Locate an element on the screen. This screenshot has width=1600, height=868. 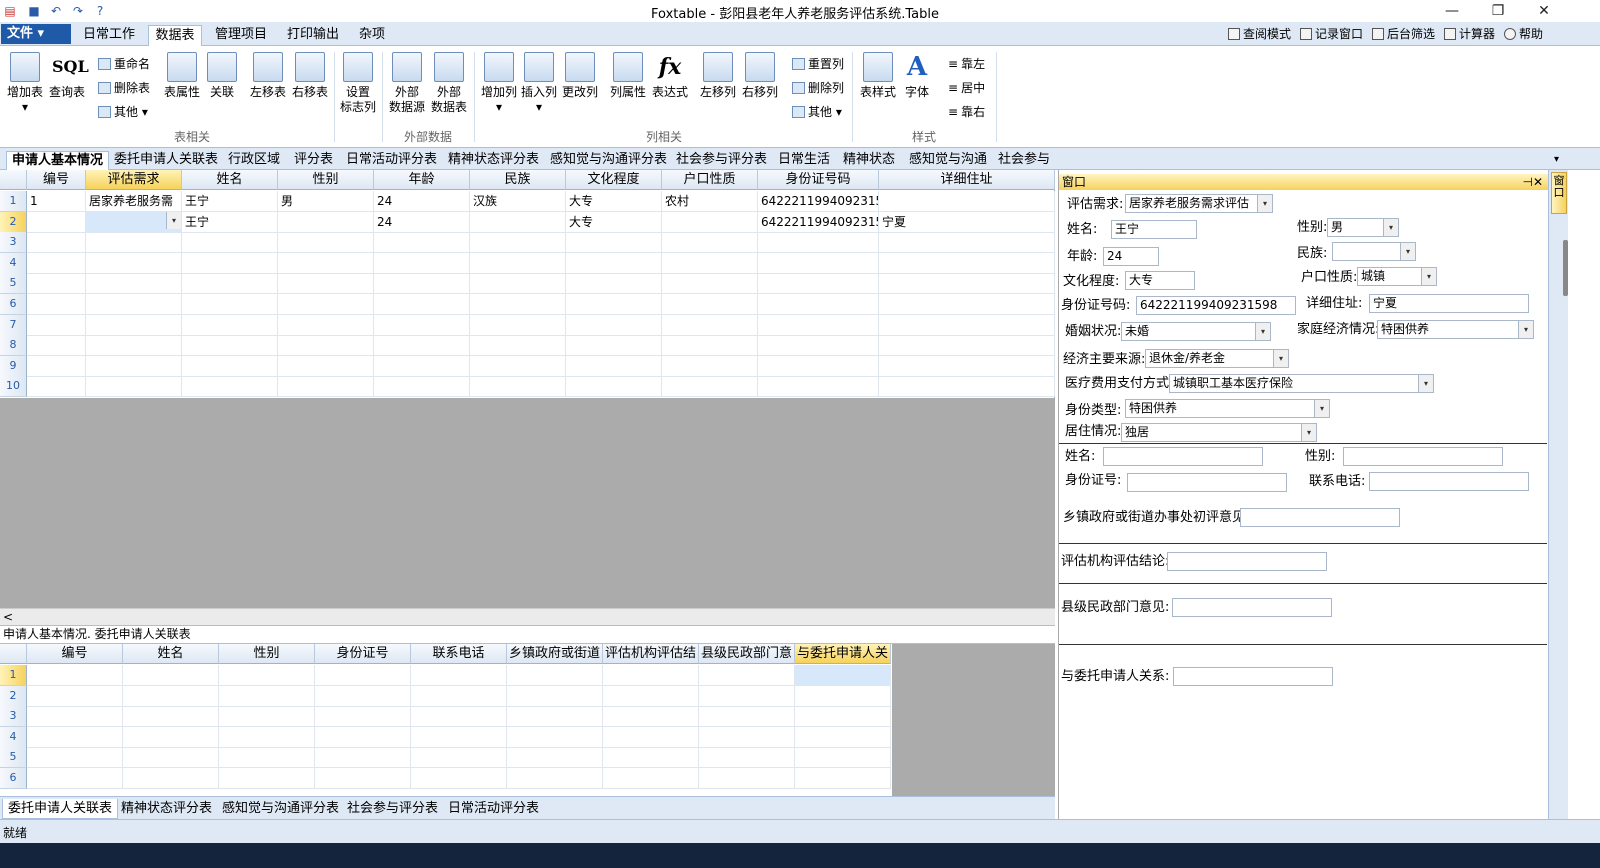
row-header: 5 is located at coordinates (13, 284).